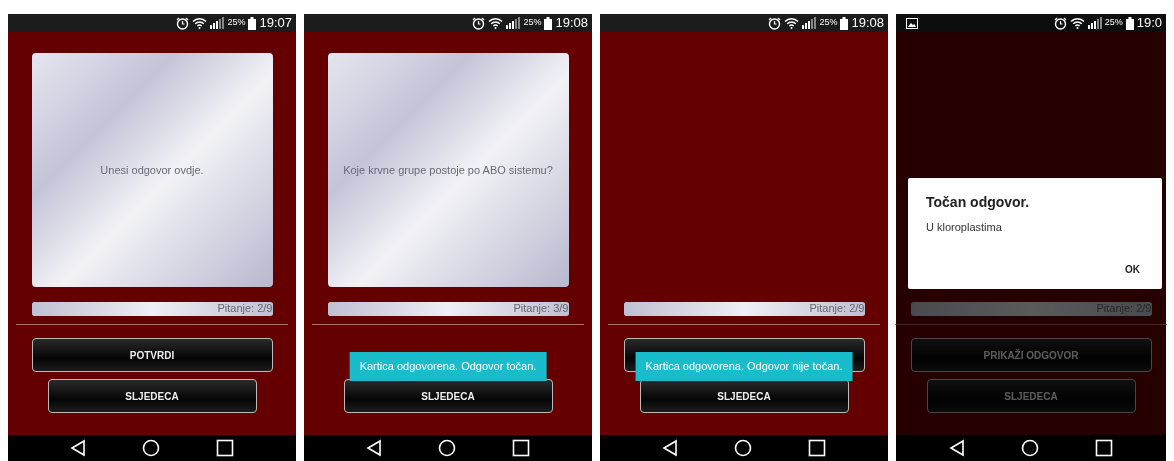 The image size is (1174, 461). Describe the element at coordinates (152, 170) in the screenshot. I see `question-card: Unesi odgovor ovdje.` at that location.